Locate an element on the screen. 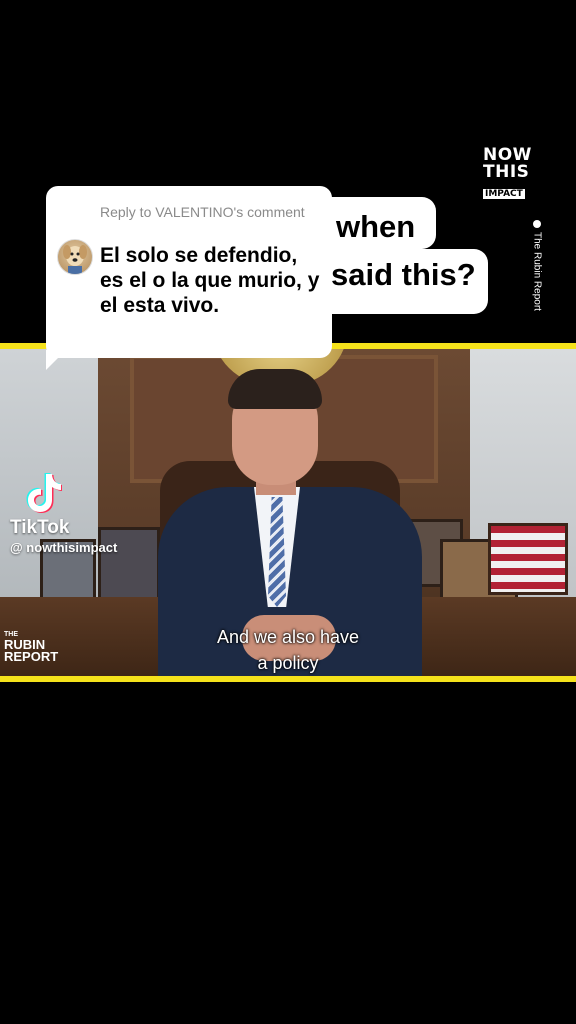 Image resolution: width=576 pixels, height=1024 pixels. commenter-avatar is located at coordinates (75, 257).